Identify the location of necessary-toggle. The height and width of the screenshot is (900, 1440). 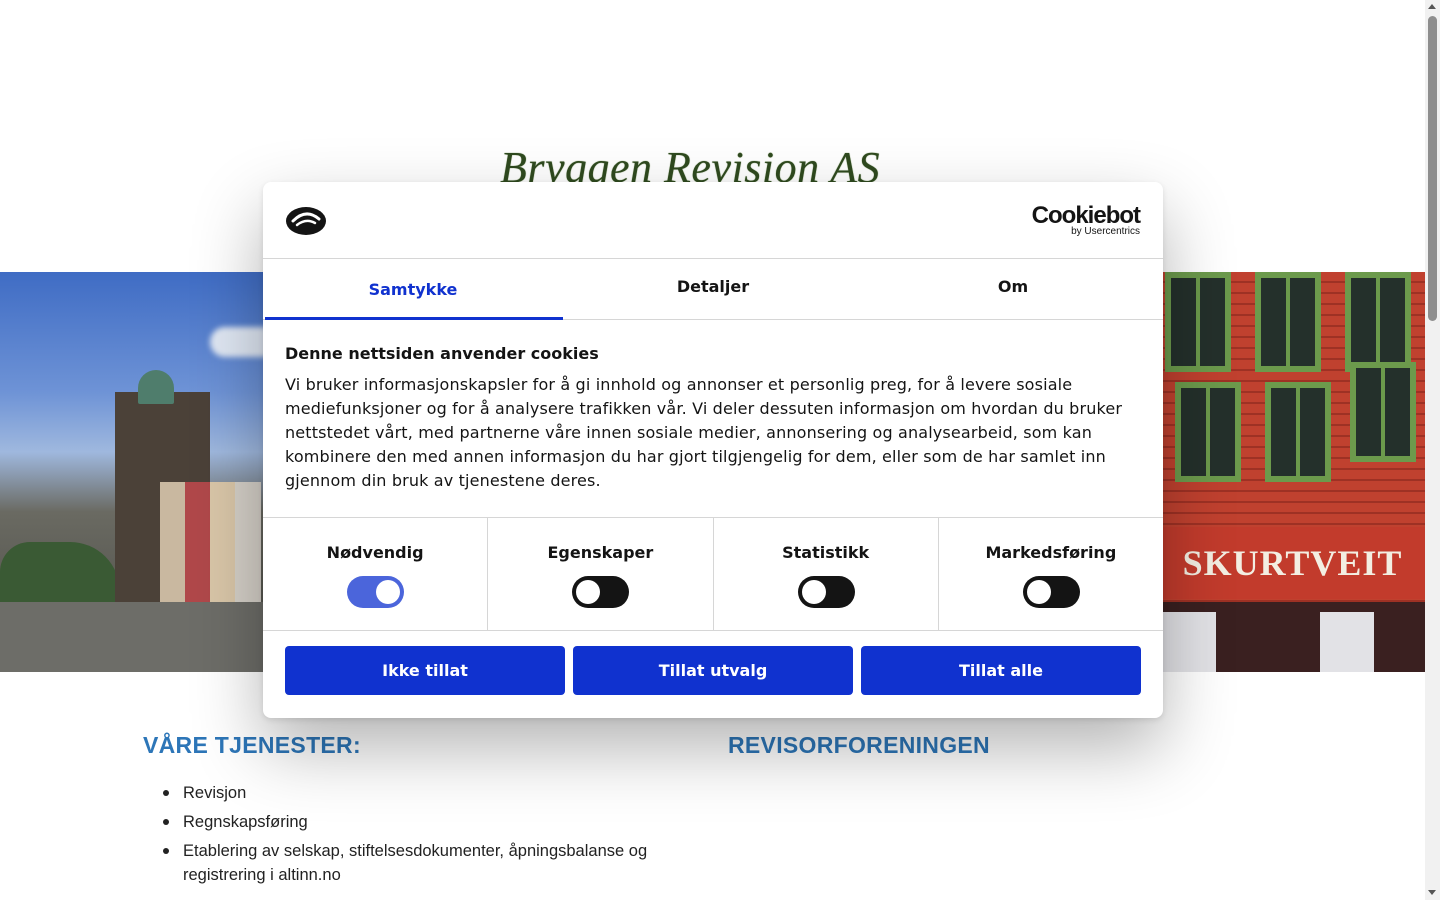
(376, 592).